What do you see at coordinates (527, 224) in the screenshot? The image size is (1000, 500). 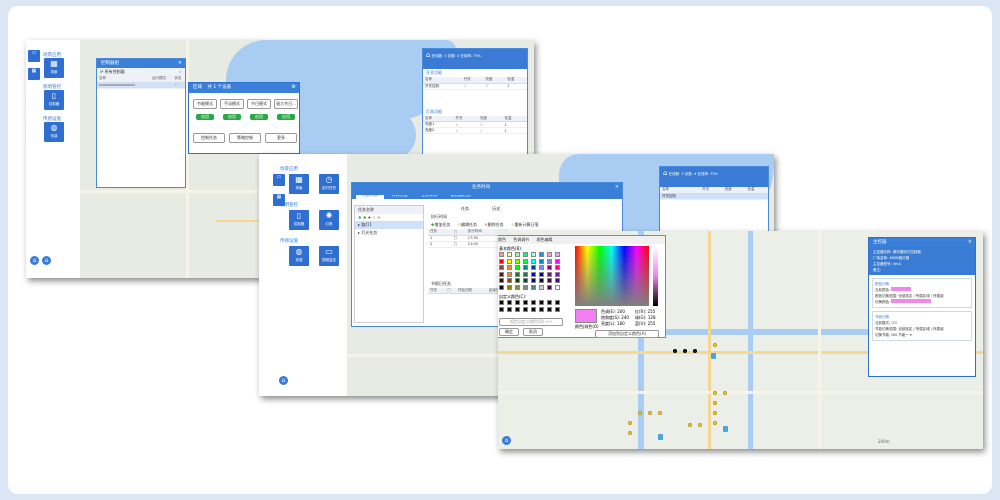 I see `recalc-sunset-button: 重新计算日落` at bounding box center [527, 224].